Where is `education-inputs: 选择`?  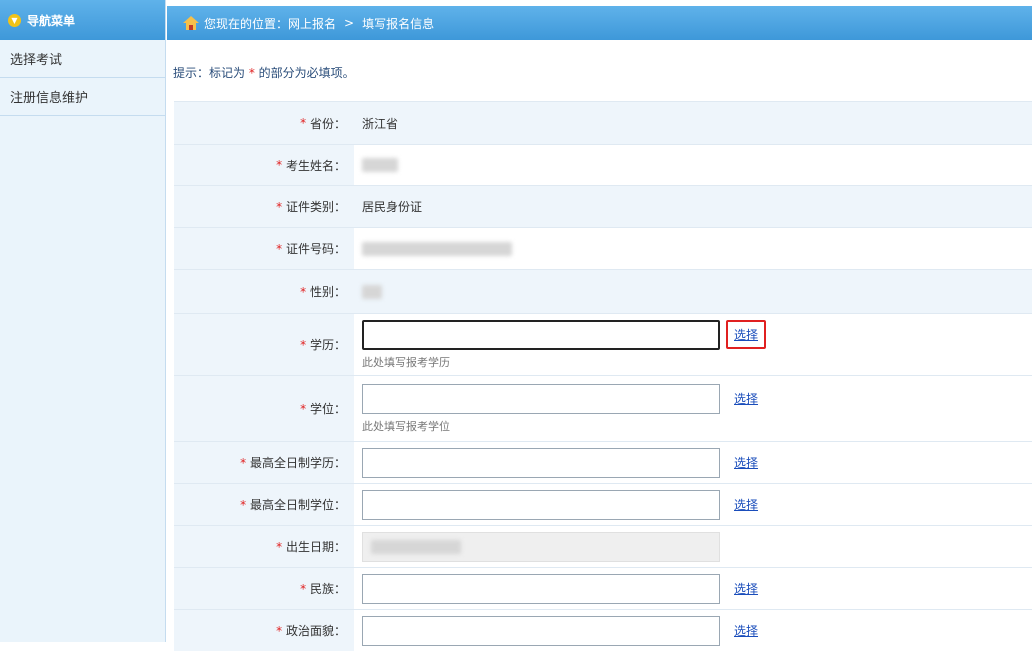
education-inputs: 选择 is located at coordinates (697, 334).